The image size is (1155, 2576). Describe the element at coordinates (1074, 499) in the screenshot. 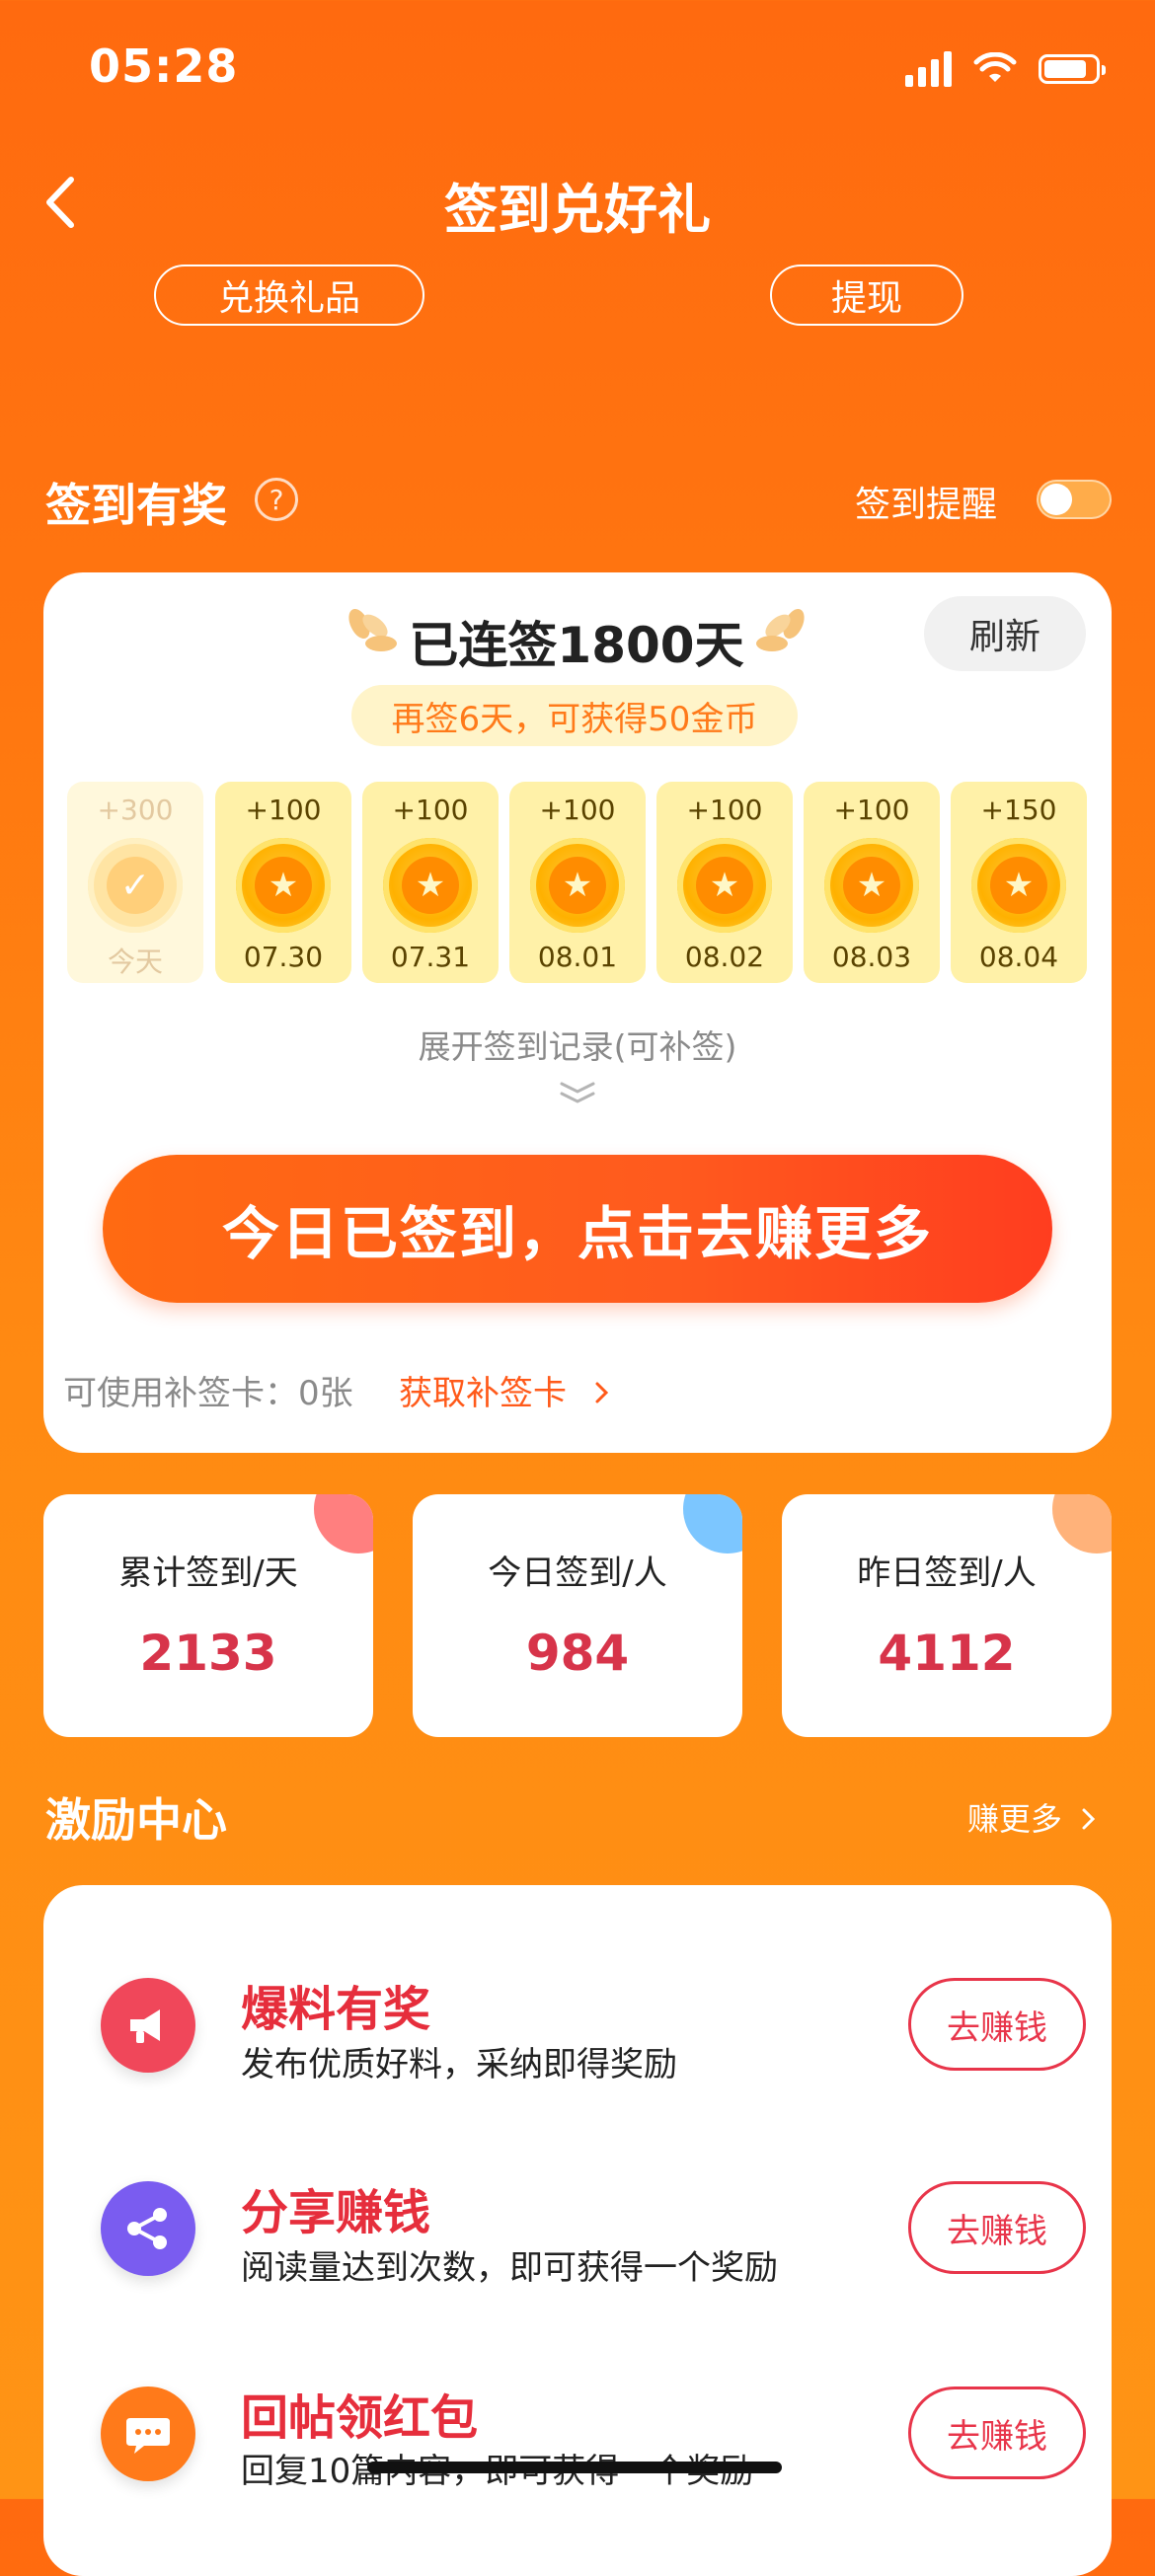

I see `reminder-toggle` at that location.